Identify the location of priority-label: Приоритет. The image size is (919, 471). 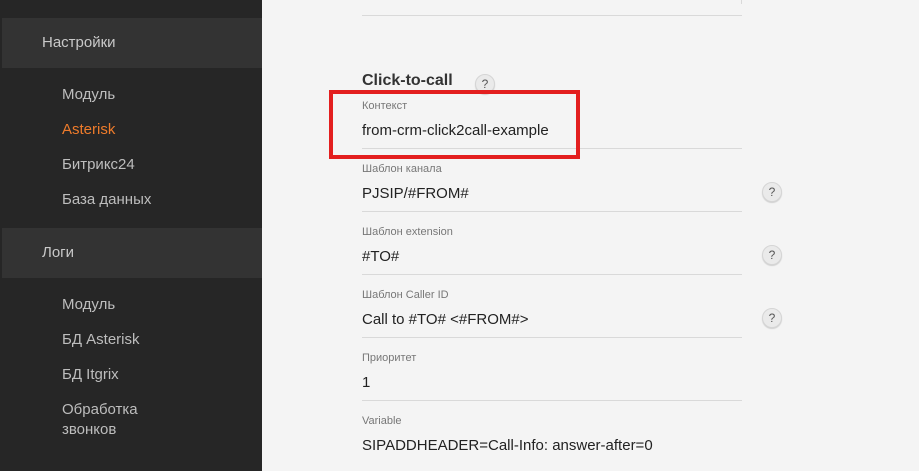
(389, 358).